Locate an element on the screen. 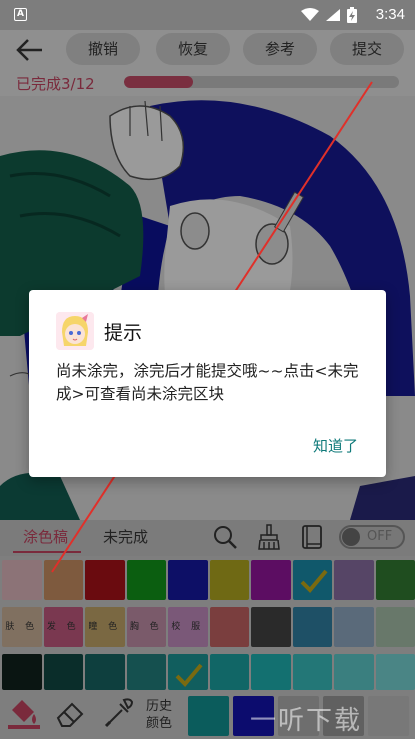 The width and height of the screenshot is (415, 739). color-swatch: 胸 色 is located at coordinates (146, 627).